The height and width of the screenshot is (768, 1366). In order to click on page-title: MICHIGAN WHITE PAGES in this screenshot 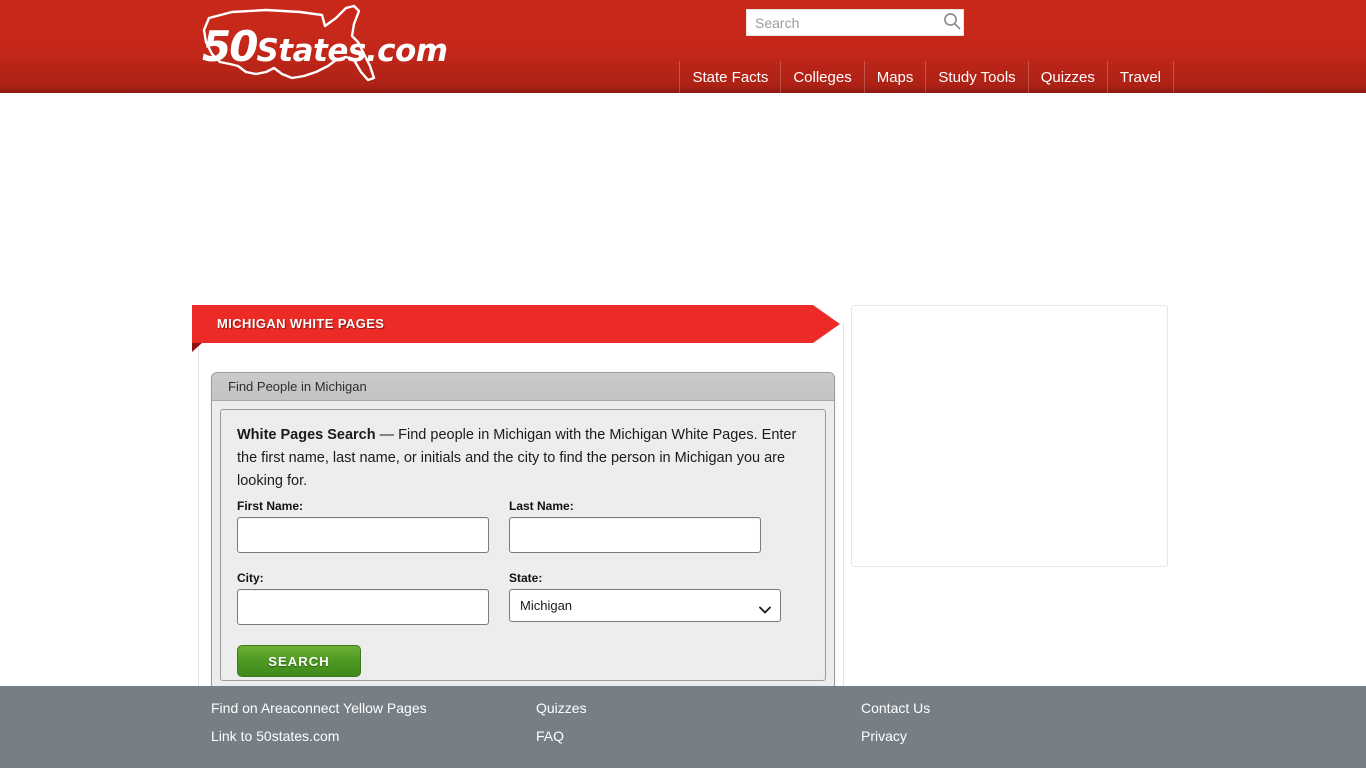, I will do `click(301, 323)`.